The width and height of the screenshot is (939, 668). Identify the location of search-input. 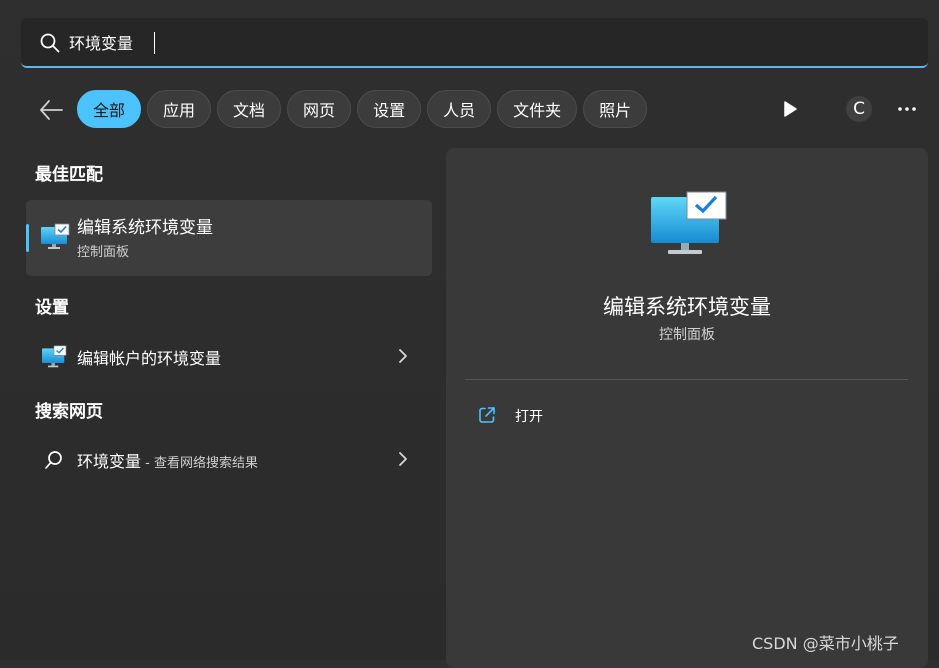
(479, 42).